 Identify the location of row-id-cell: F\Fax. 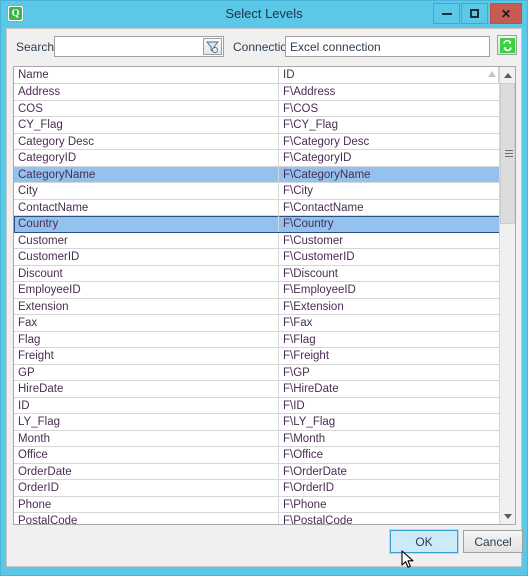
(298, 323).